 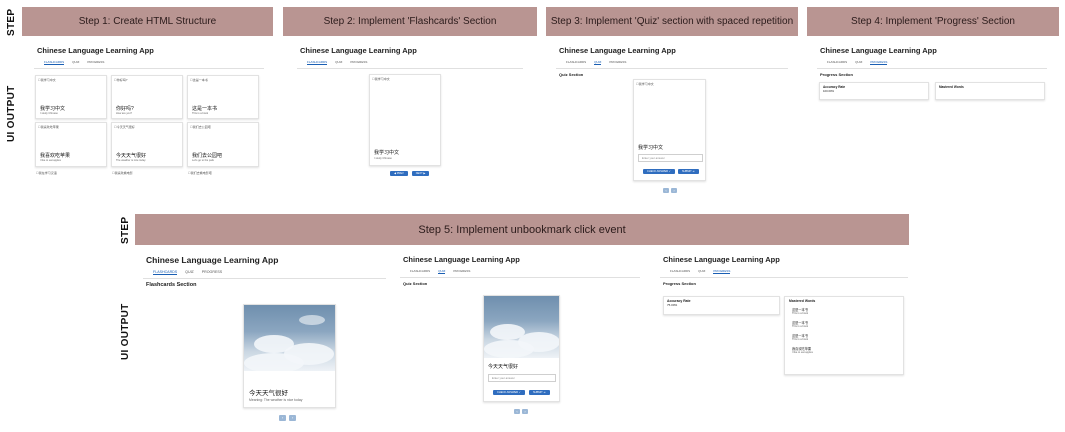 I want to click on flashcard: ☐你好吗? 你好吗? How are you?, so click(x=147, y=97).